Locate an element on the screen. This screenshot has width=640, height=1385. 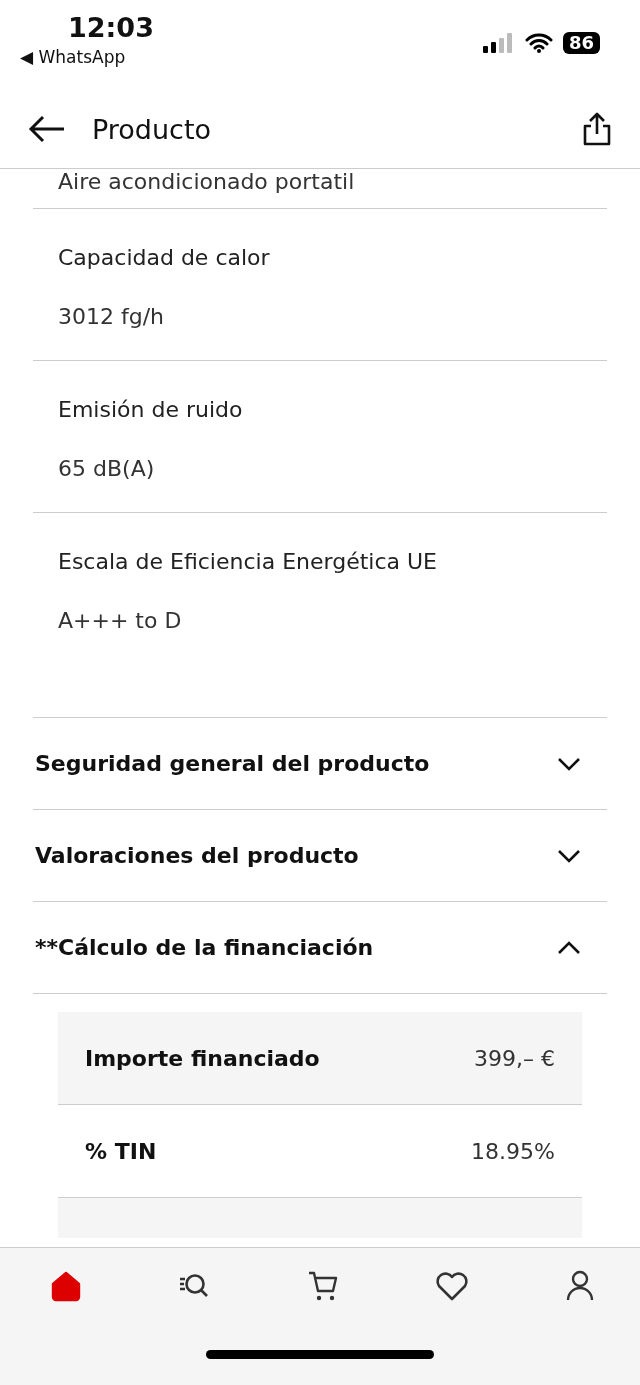
accordion-header: **Cálculo de la financiación is located at coordinates (320, 948).